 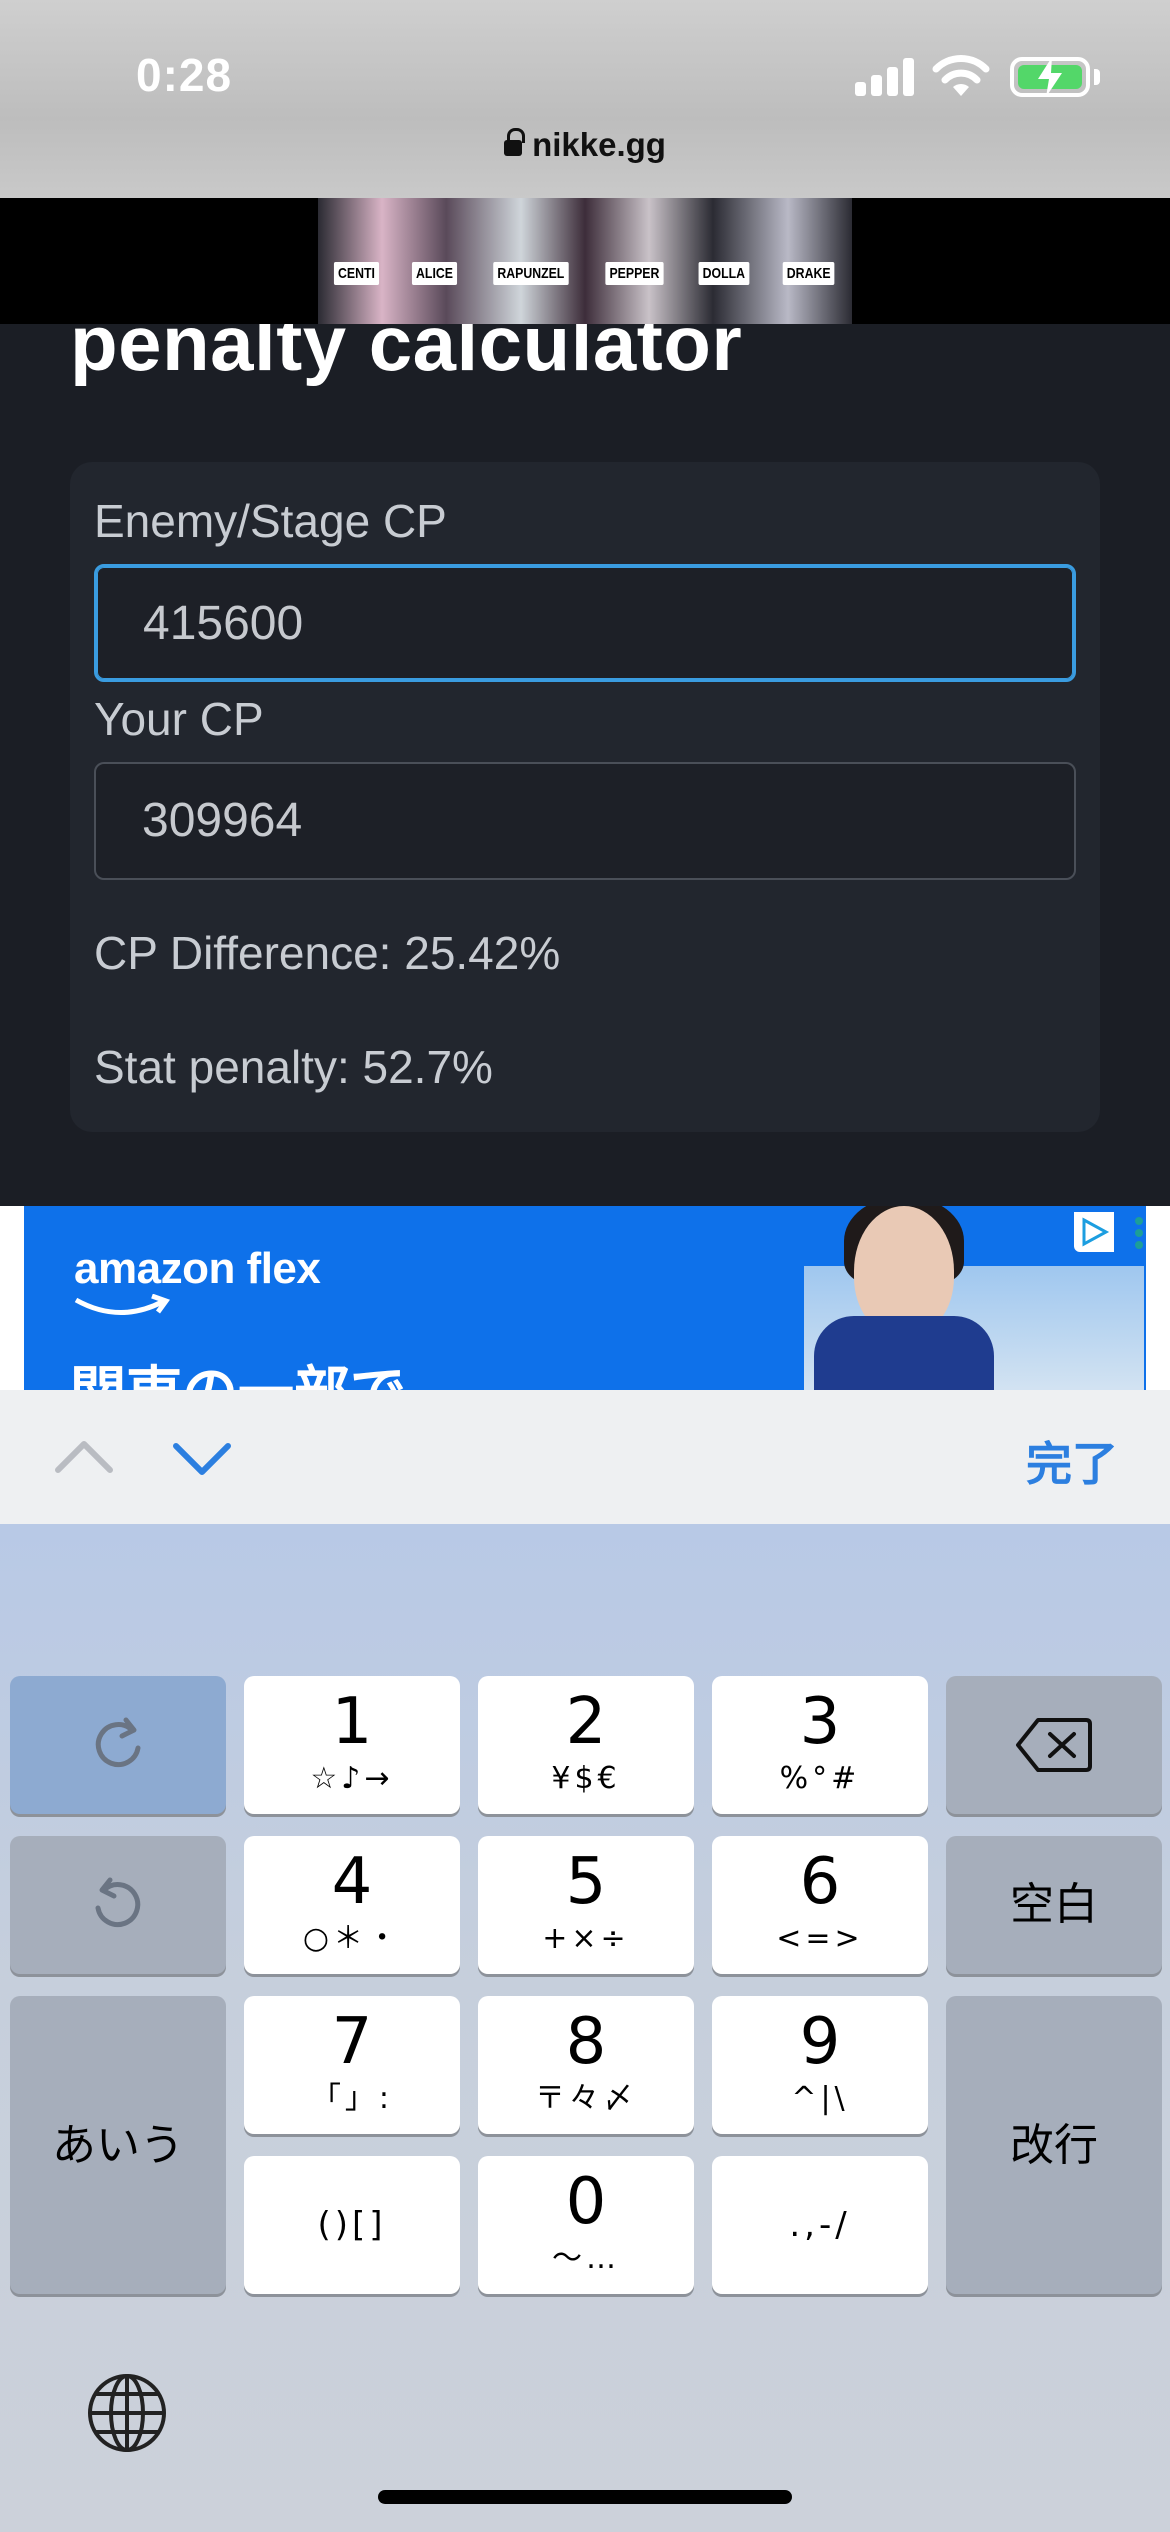 What do you see at coordinates (961, 75) in the screenshot?
I see `wifi-icon` at bounding box center [961, 75].